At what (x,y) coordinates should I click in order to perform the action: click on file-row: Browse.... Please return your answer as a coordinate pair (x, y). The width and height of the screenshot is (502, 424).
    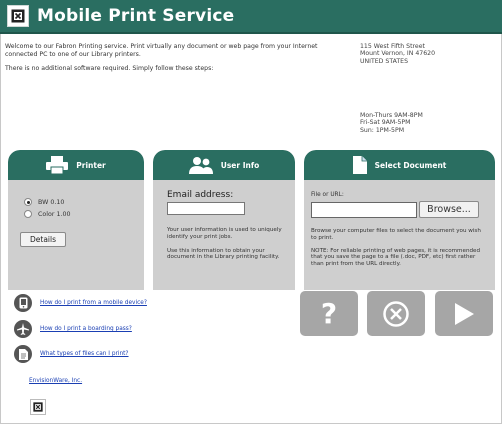
    Looking at the image, I should click on (403, 209).